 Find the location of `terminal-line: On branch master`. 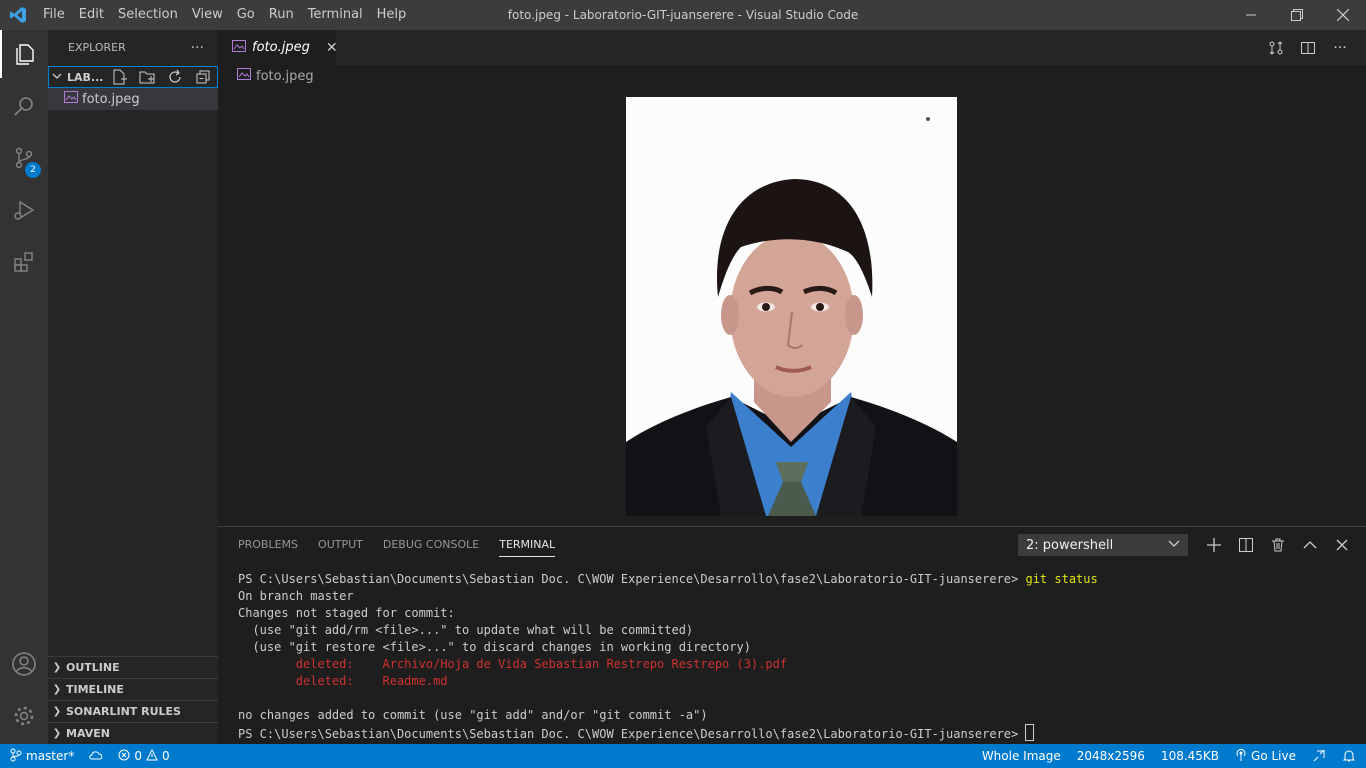

terminal-line: On branch master is located at coordinates (296, 596).